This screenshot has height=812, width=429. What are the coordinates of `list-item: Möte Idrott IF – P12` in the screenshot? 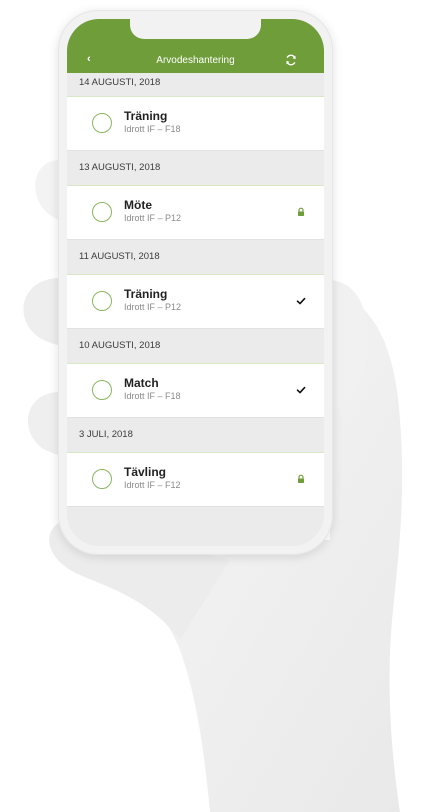 It's located at (195, 212).